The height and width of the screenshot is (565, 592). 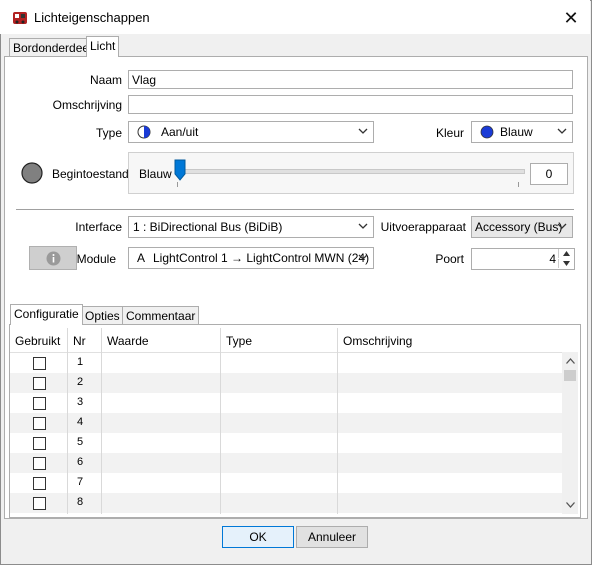 I want to click on close-icon: ✕, so click(x=571, y=18).